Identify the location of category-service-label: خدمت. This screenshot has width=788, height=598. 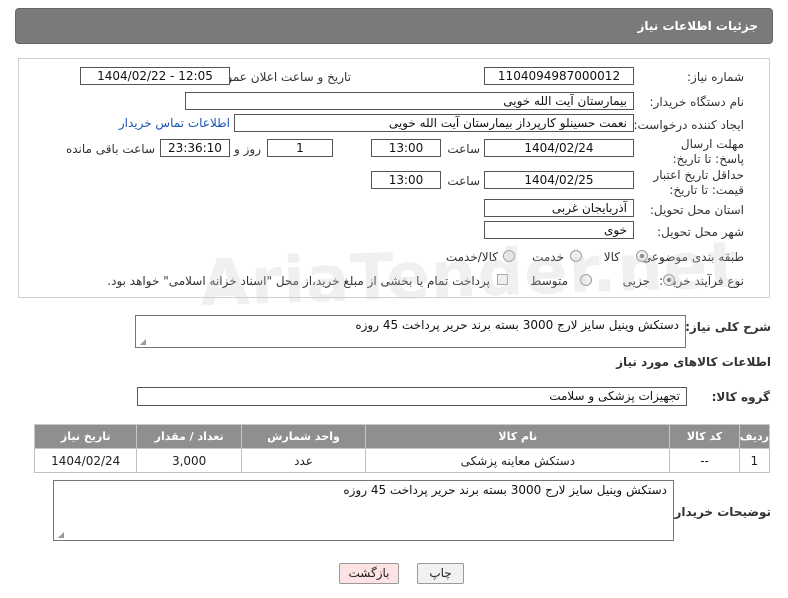
(548, 257).